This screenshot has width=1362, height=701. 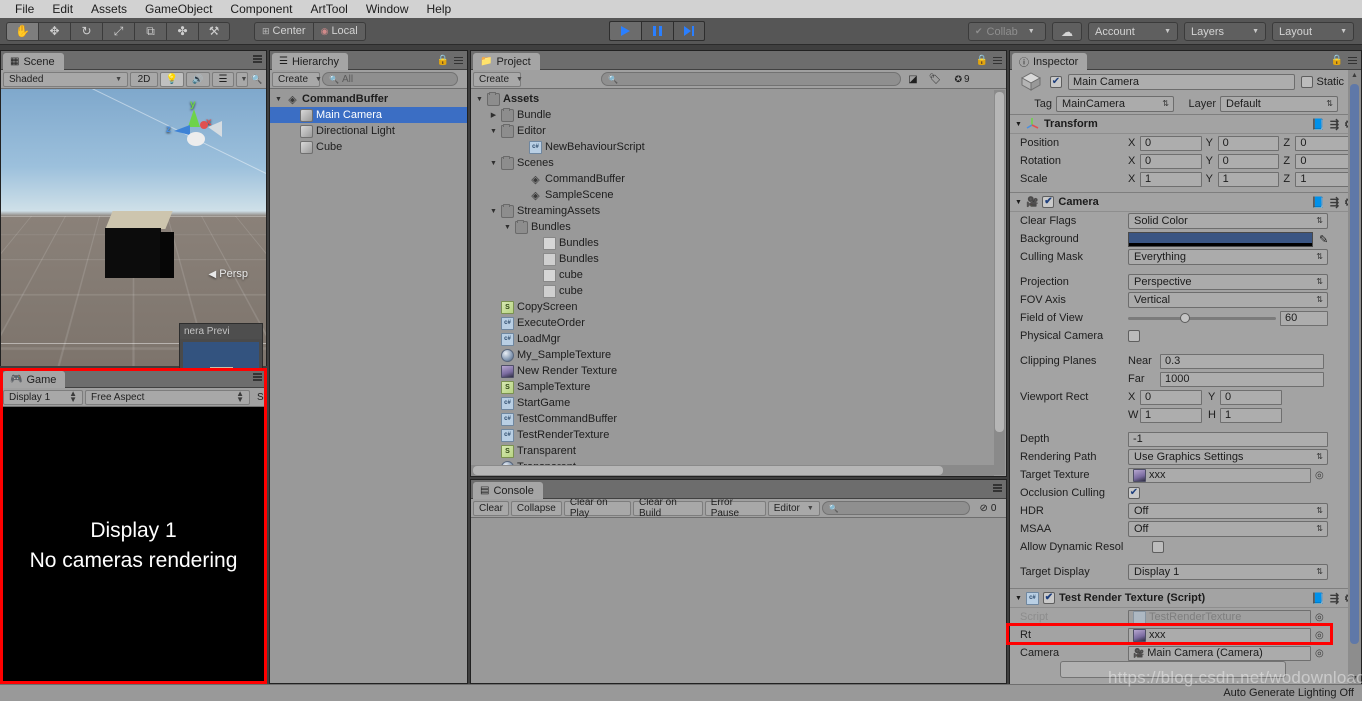 I want to click on pause-button, so click(x=657, y=31).